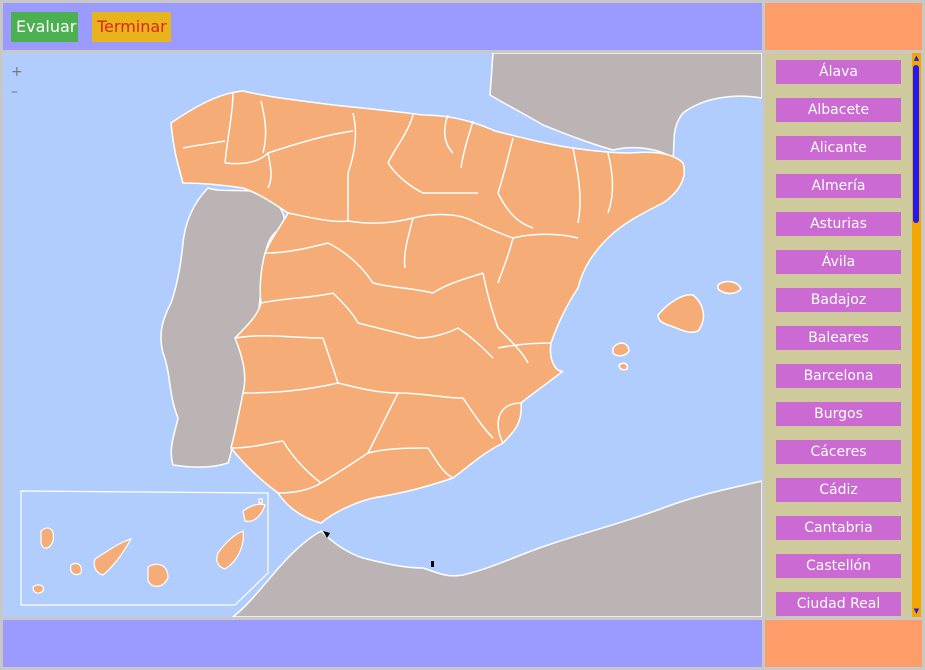 This screenshot has height=670, width=925. I want to click on mallorca, so click(681, 313).